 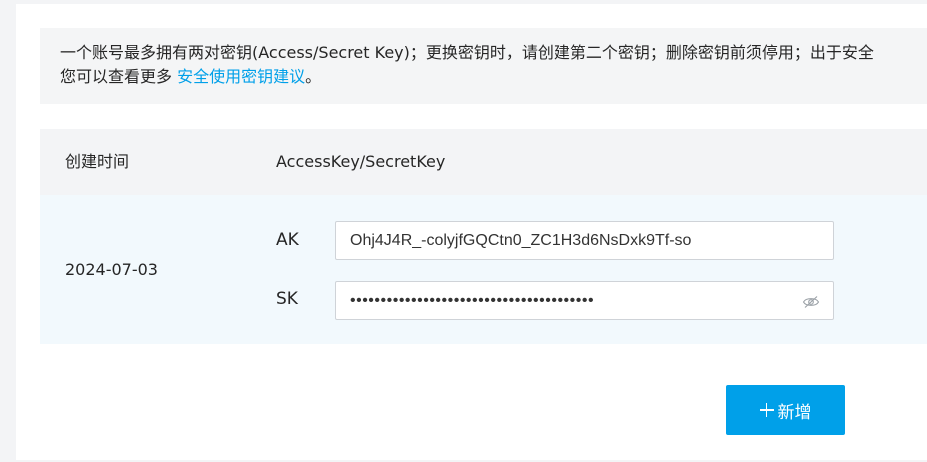 I want to click on eye-off-icon-graphic, so click(x=811, y=302).